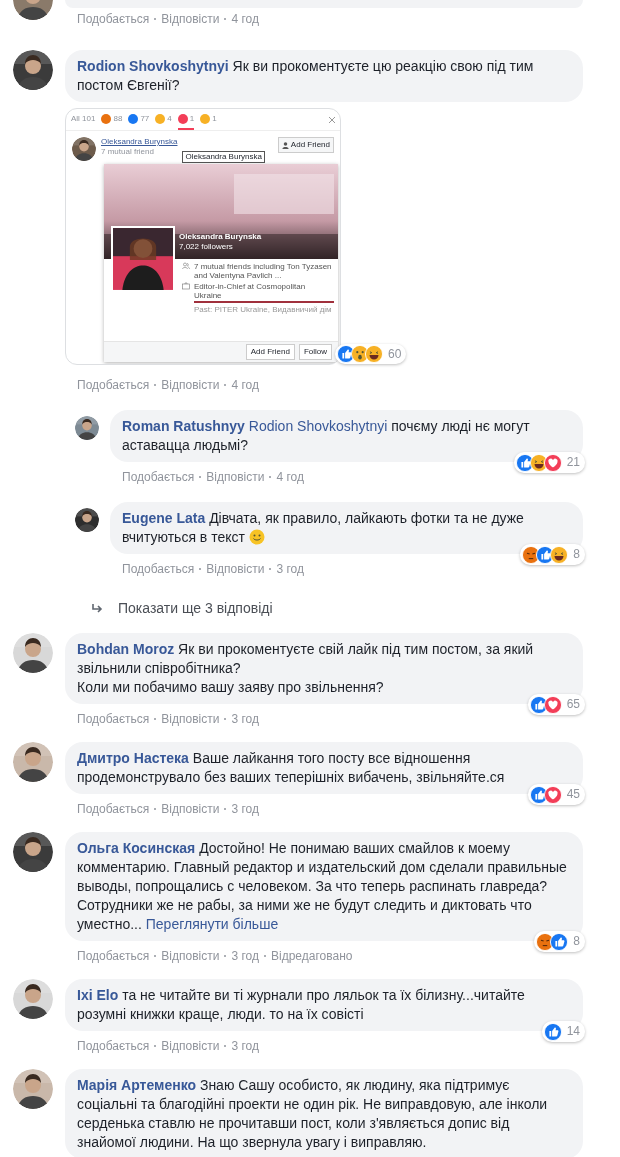  Describe the element at coordinates (264, 292) in the screenshot. I see `work-text: Editor-in-Chief at Cosmopolitan Ukraine` at that location.